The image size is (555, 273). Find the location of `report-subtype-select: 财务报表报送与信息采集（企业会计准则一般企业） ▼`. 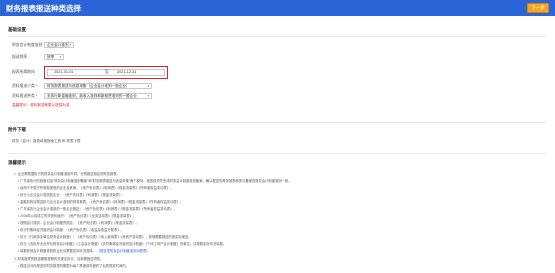

report-subtype-select: 财务报表报送与信息采集（企业会计准则一般企业） ▼ is located at coordinates (98, 86).